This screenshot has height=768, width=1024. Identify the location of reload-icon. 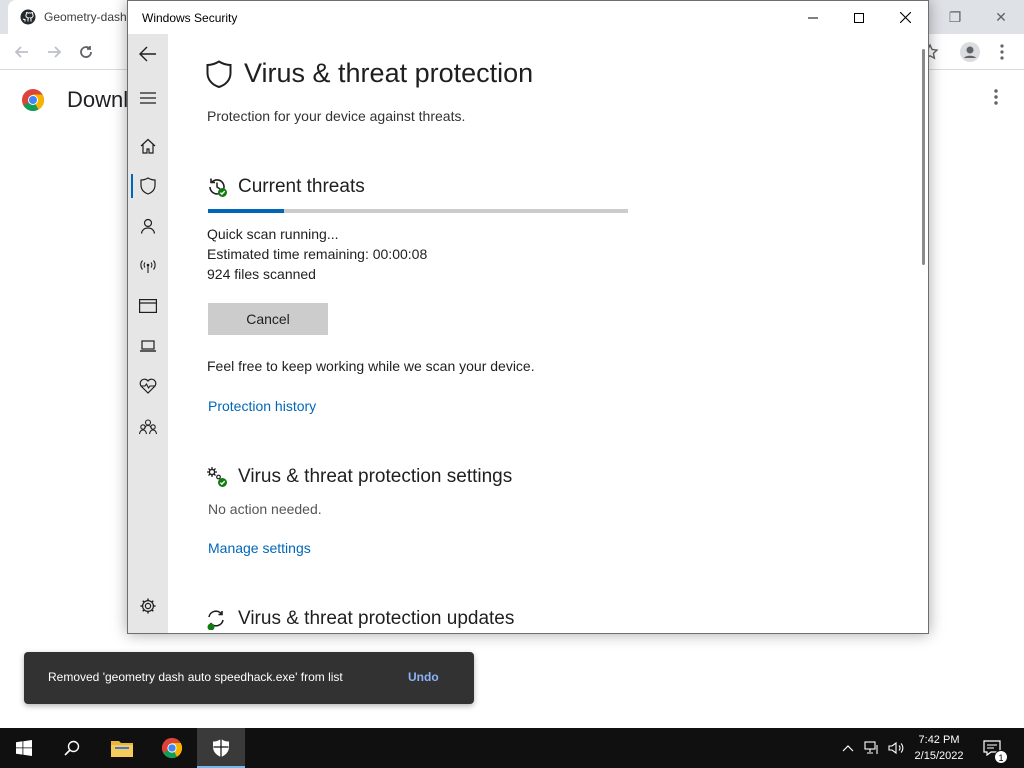
(86, 52).